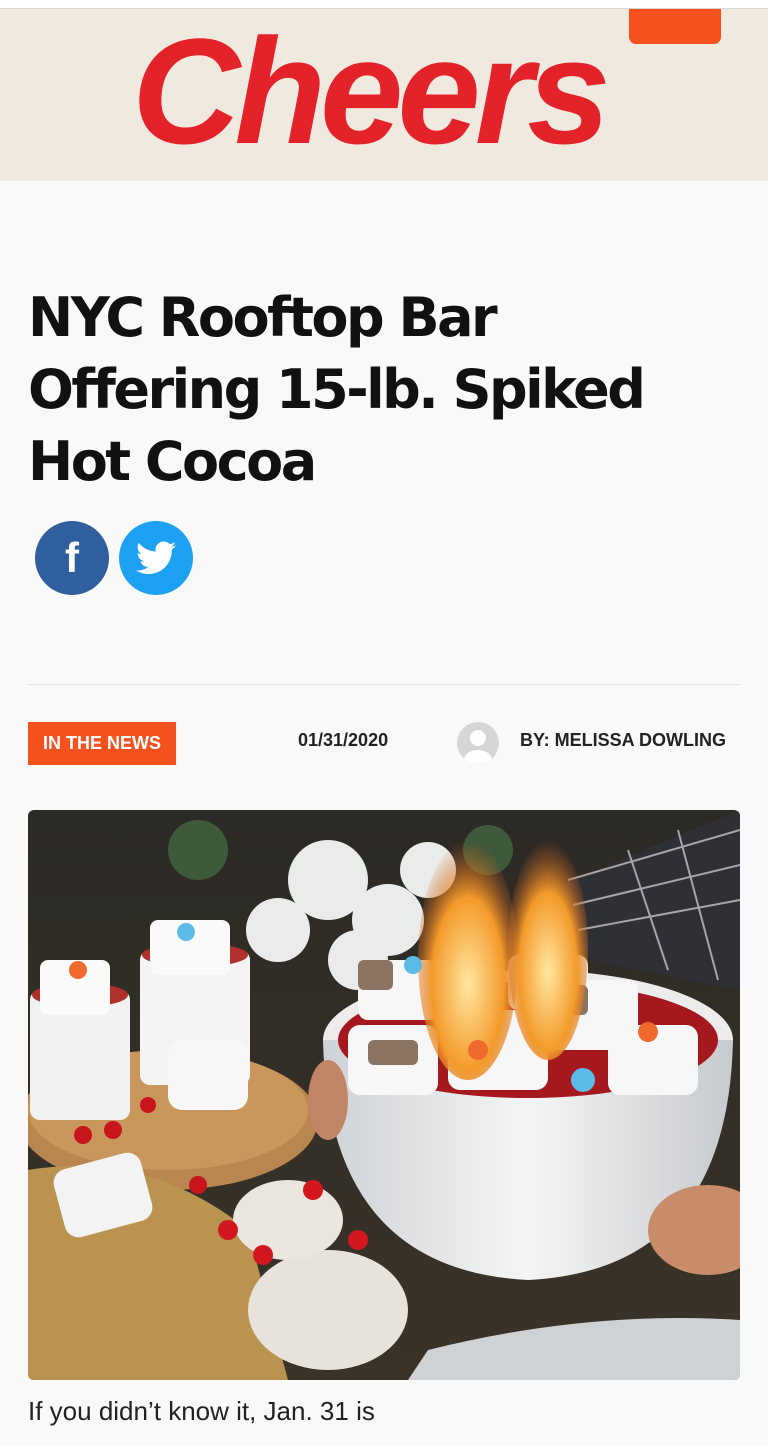 Image resolution: width=768 pixels, height=1445 pixels. I want to click on facebook-icon: f, so click(72, 557).